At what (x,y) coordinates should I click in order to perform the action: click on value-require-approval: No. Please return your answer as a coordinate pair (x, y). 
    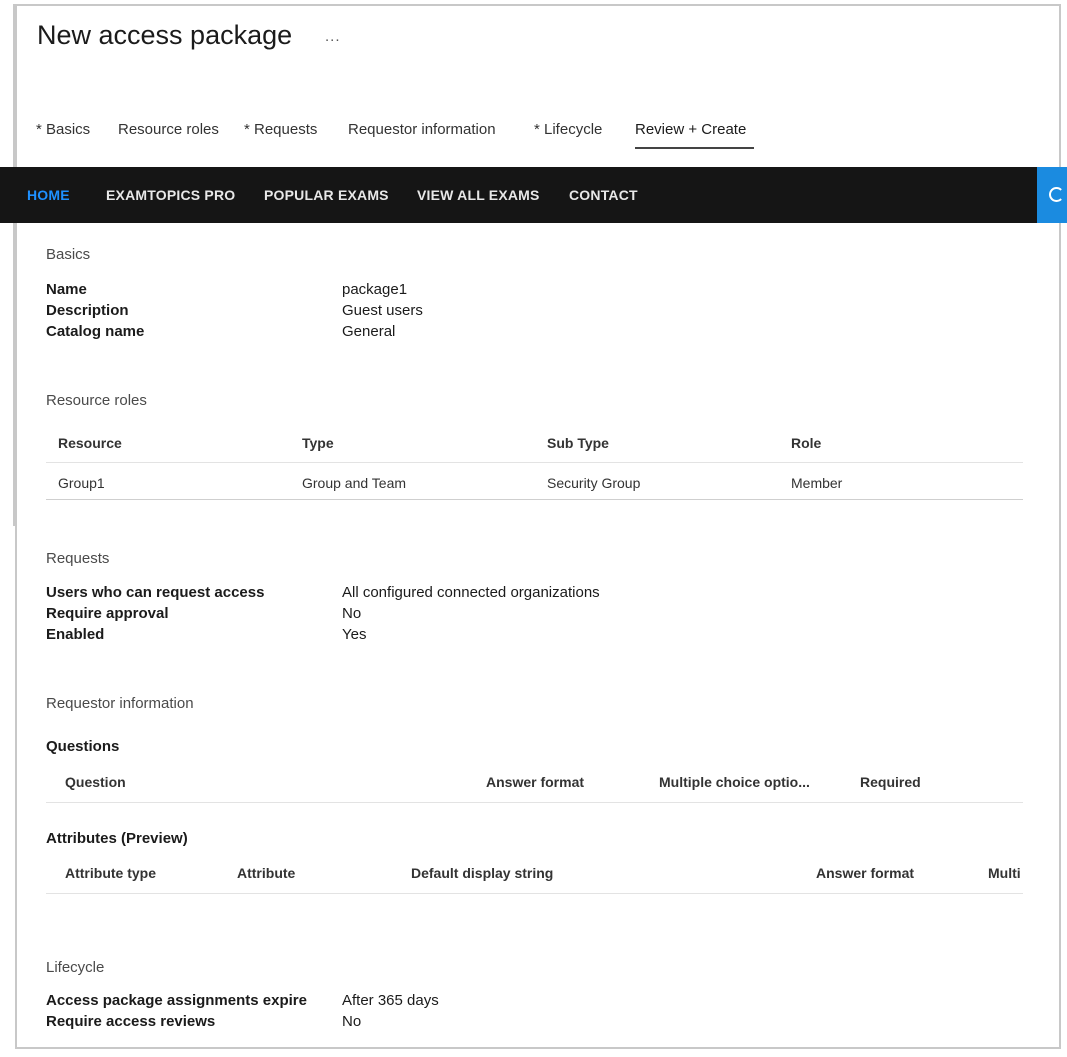
    Looking at the image, I should click on (352, 613).